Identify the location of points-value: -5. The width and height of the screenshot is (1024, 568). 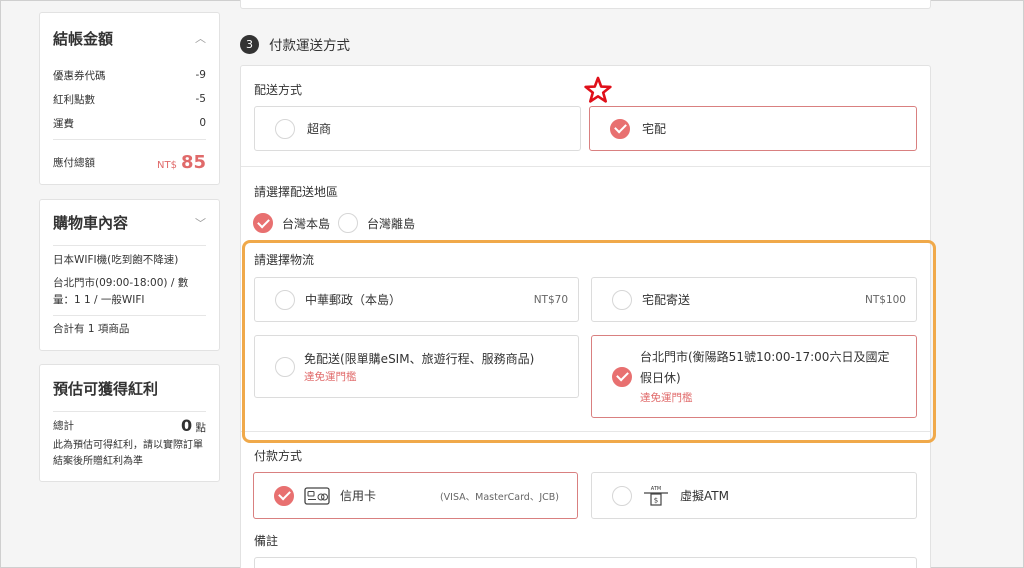
(200, 99).